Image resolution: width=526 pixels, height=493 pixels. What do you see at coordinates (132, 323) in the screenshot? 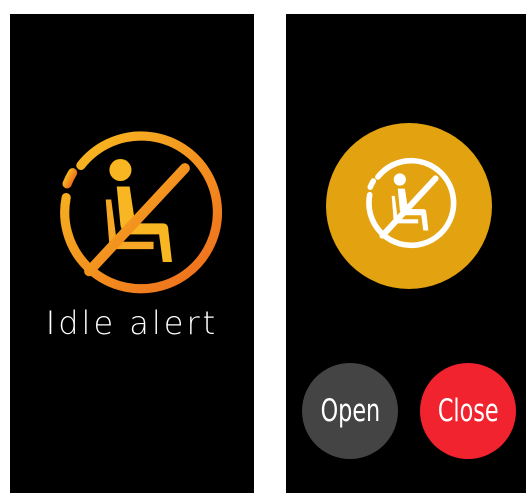
I see `idle-alert-title: Idle alert` at bounding box center [132, 323].